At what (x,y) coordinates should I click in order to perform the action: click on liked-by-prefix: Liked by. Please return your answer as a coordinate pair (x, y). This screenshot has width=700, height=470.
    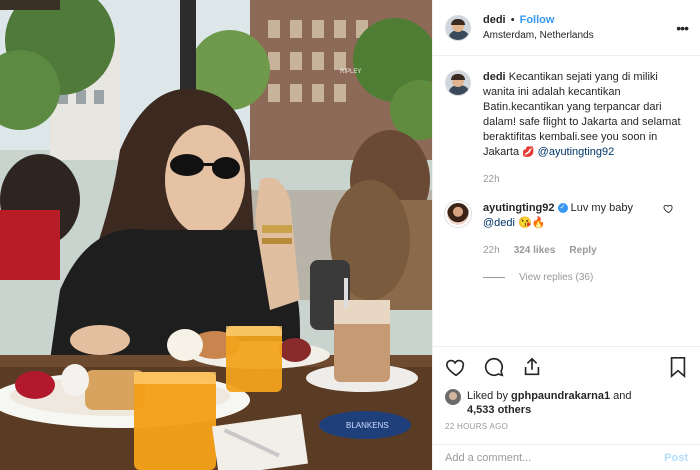
    Looking at the image, I should click on (487, 396).